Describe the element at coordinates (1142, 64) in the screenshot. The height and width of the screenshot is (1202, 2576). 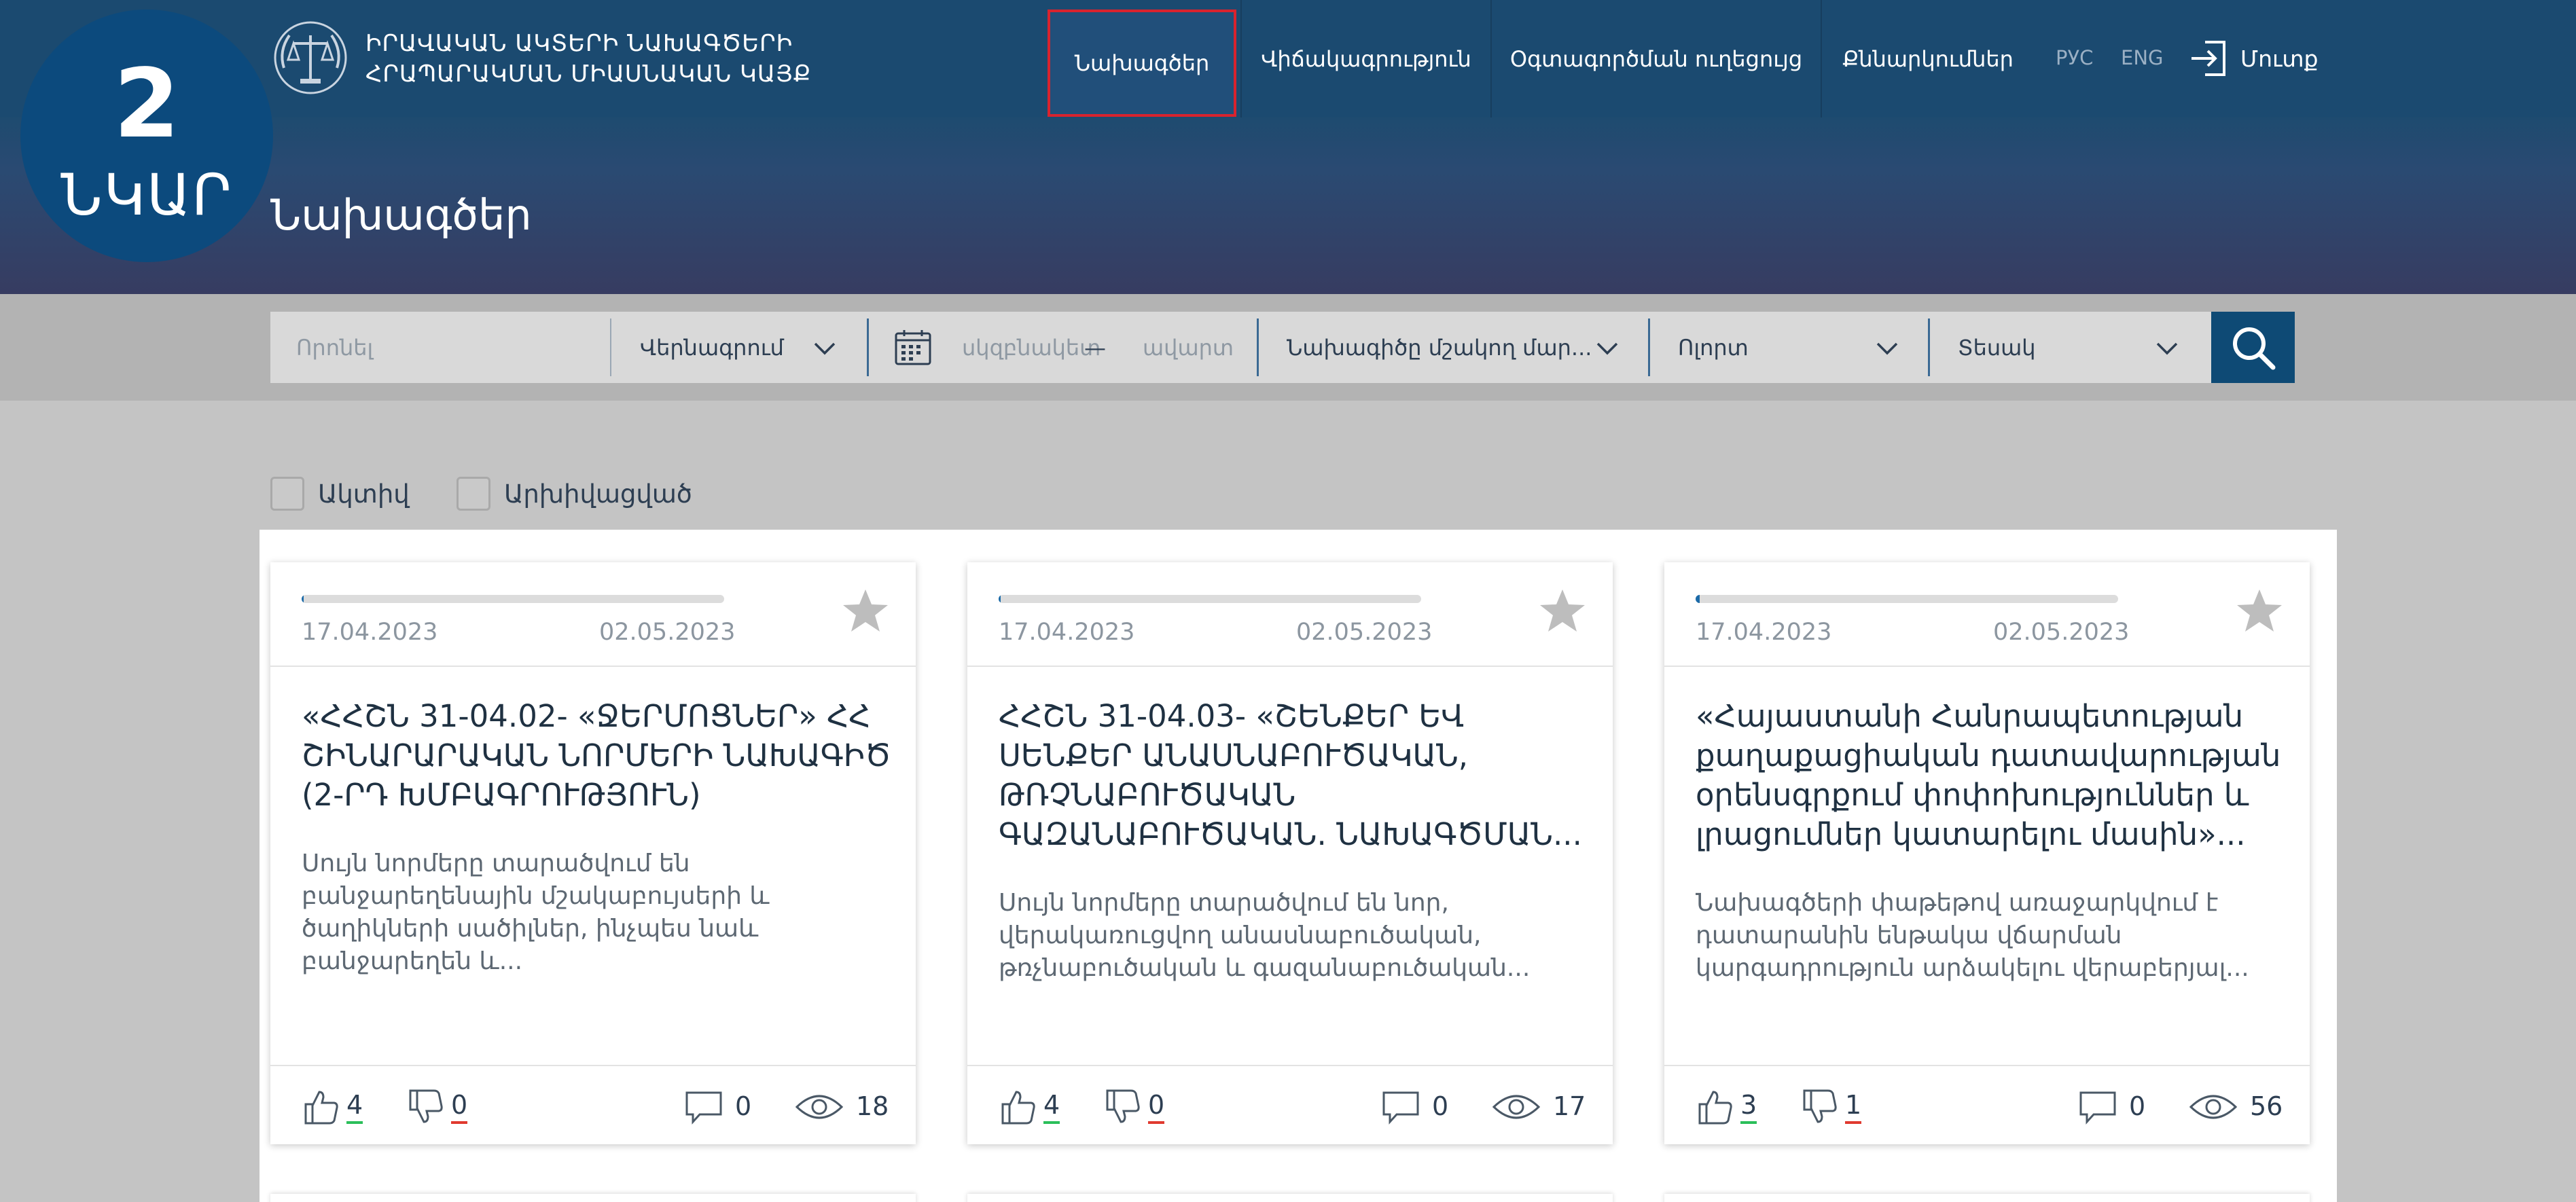
I see `nav-projects: Նախագծեր` at that location.